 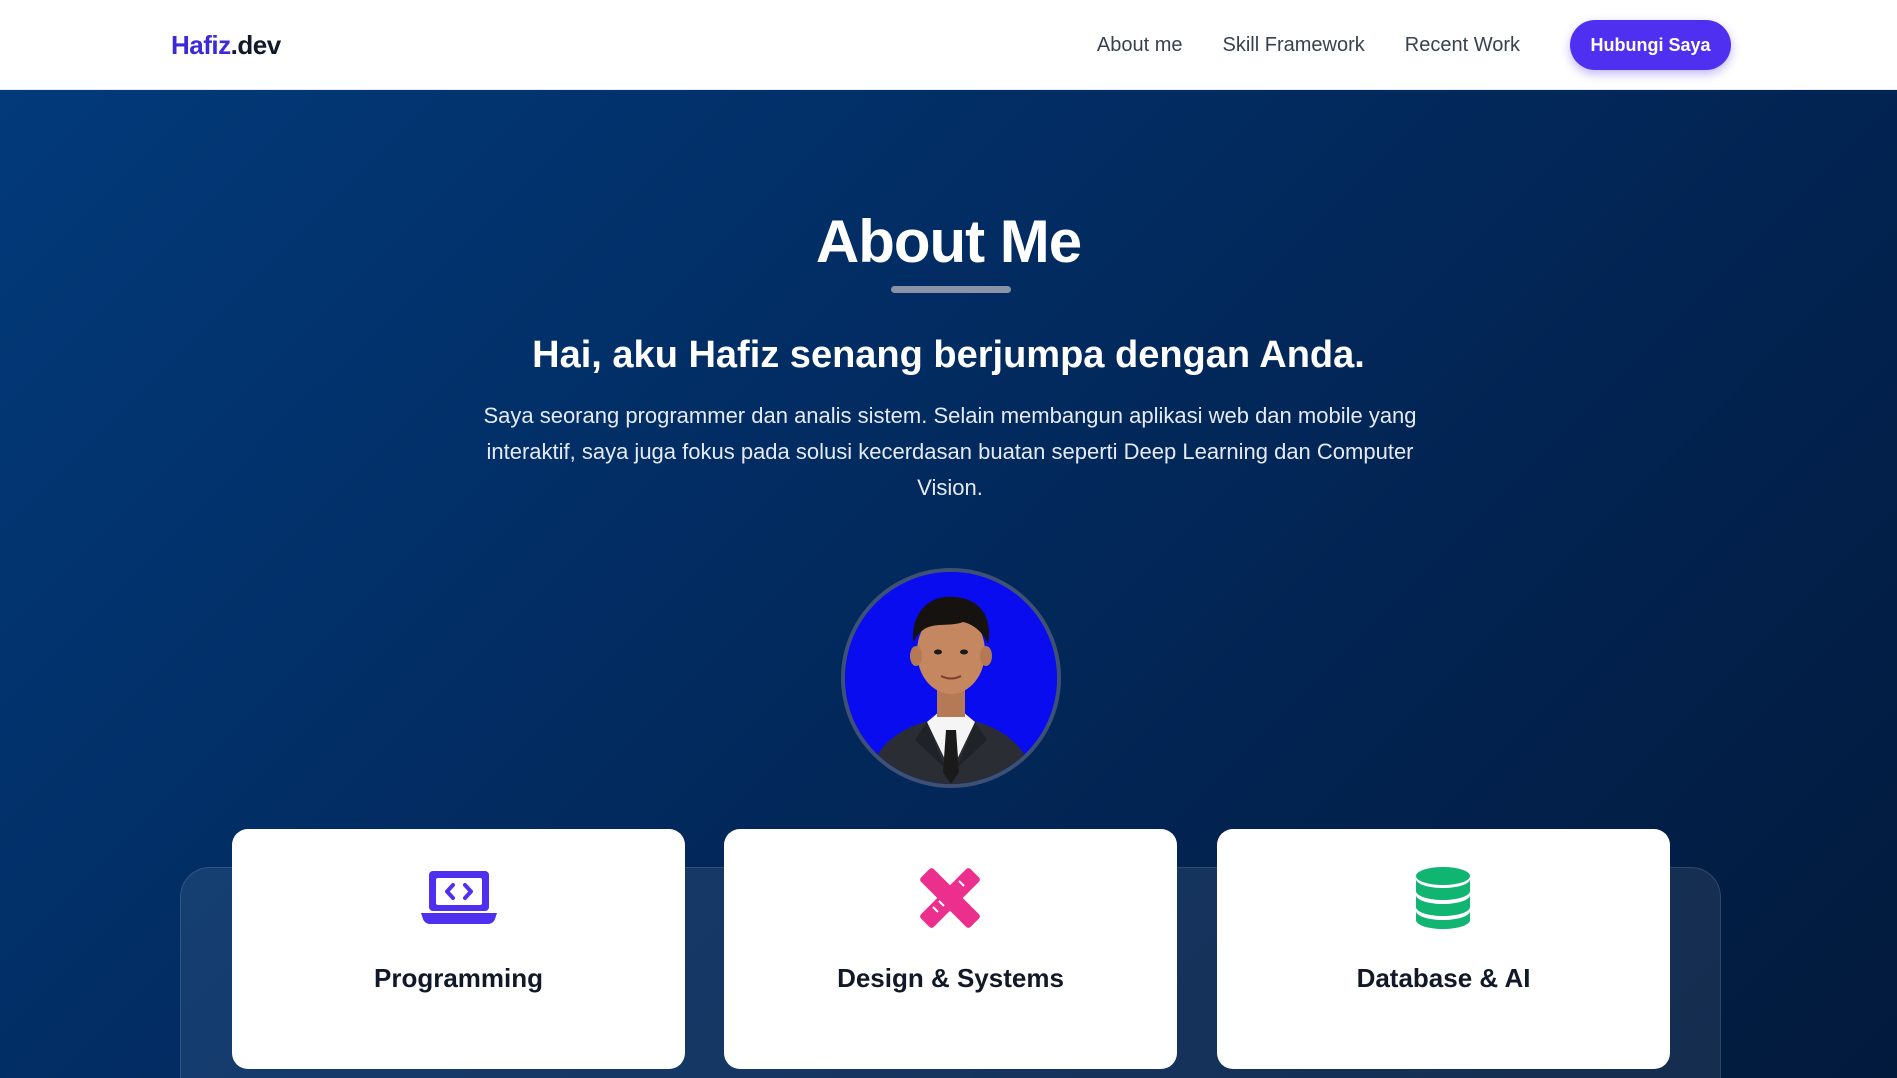 I want to click on pencil-ruler-icon, so click(x=950, y=898).